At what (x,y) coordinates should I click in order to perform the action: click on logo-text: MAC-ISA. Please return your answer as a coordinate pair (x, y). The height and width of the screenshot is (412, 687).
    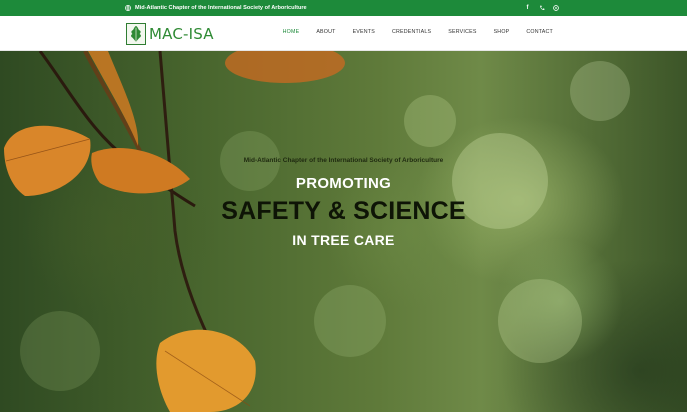
    Looking at the image, I should click on (181, 34).